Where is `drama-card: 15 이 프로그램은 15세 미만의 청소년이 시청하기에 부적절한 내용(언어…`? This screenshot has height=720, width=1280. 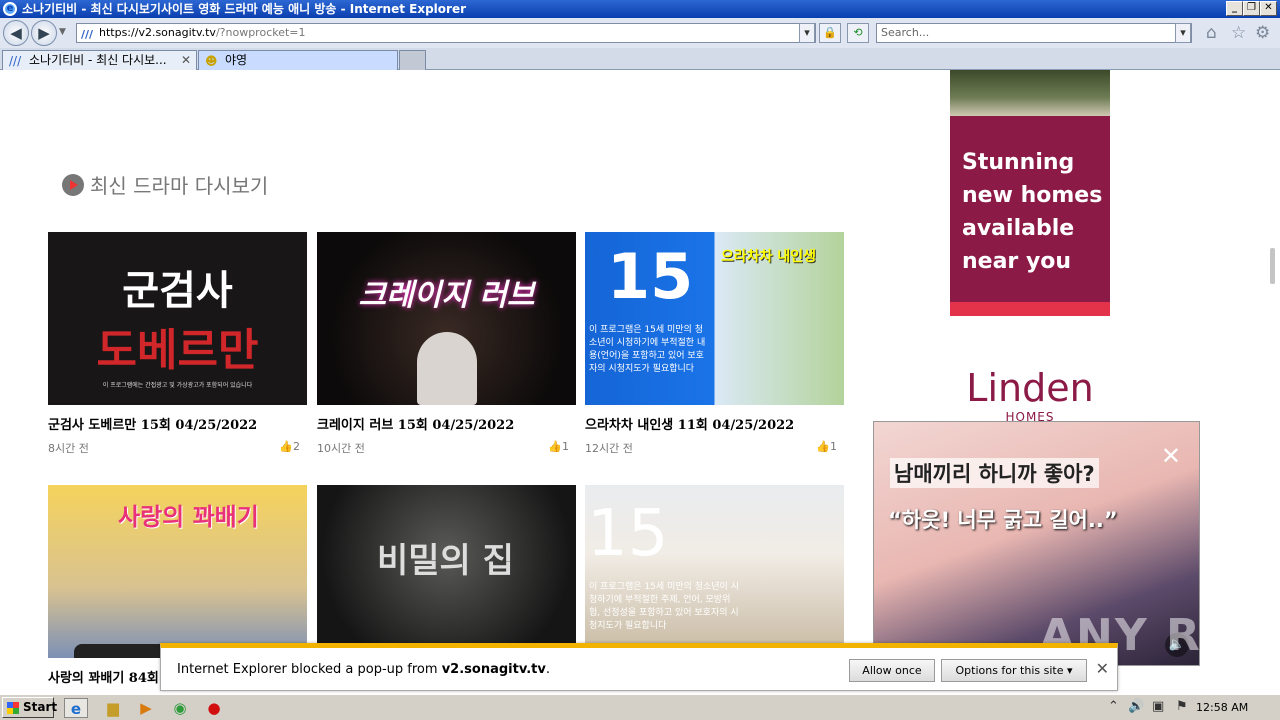 drama-card: 15 이 프로그램은 15세 미만의 청소년이 시청하기에 부적절한 내용(언어… is located at coordinates (714, 343).